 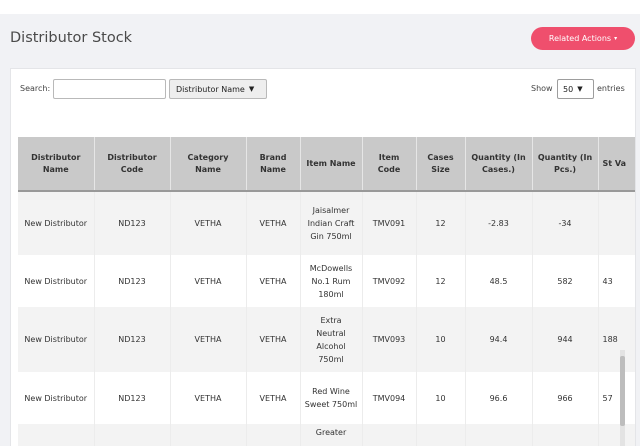 I want to click on table-cell: Extra Neutral Alcohol 750ml, so click(x=331, y=339).